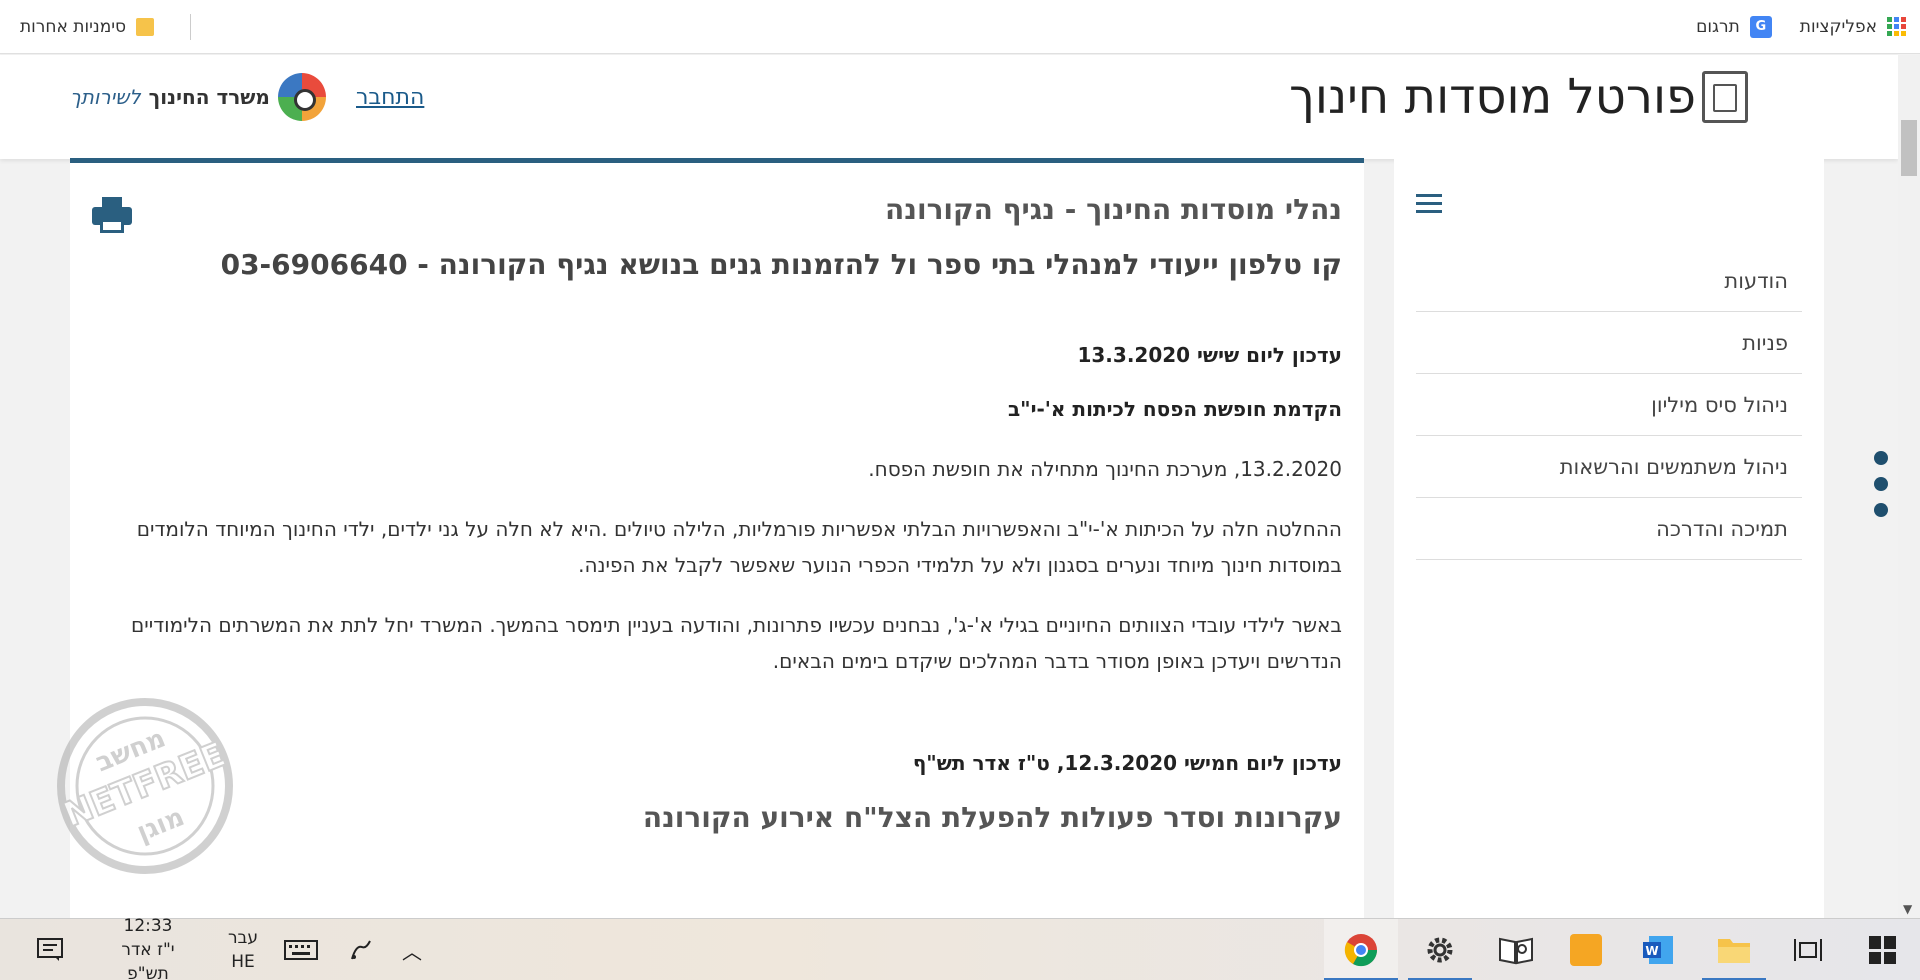 Image resolution: width=1920 pixels, height=980 pixels. I want to click on word-taskbar-button: W, so click(1658, 949).